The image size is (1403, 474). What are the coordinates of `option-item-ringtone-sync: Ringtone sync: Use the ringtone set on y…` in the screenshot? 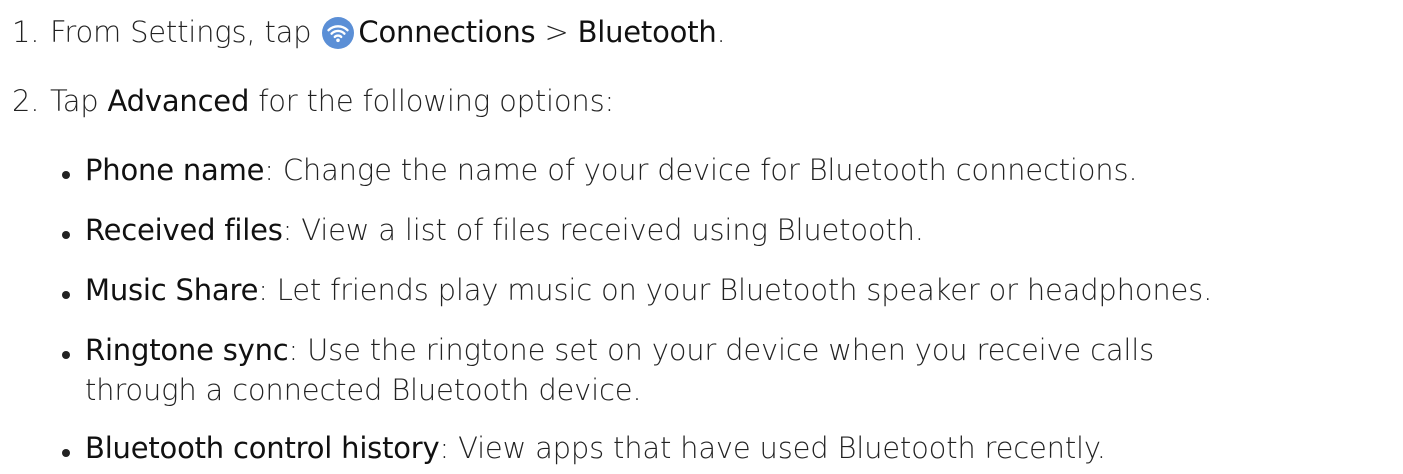 It's located at (619, 350).